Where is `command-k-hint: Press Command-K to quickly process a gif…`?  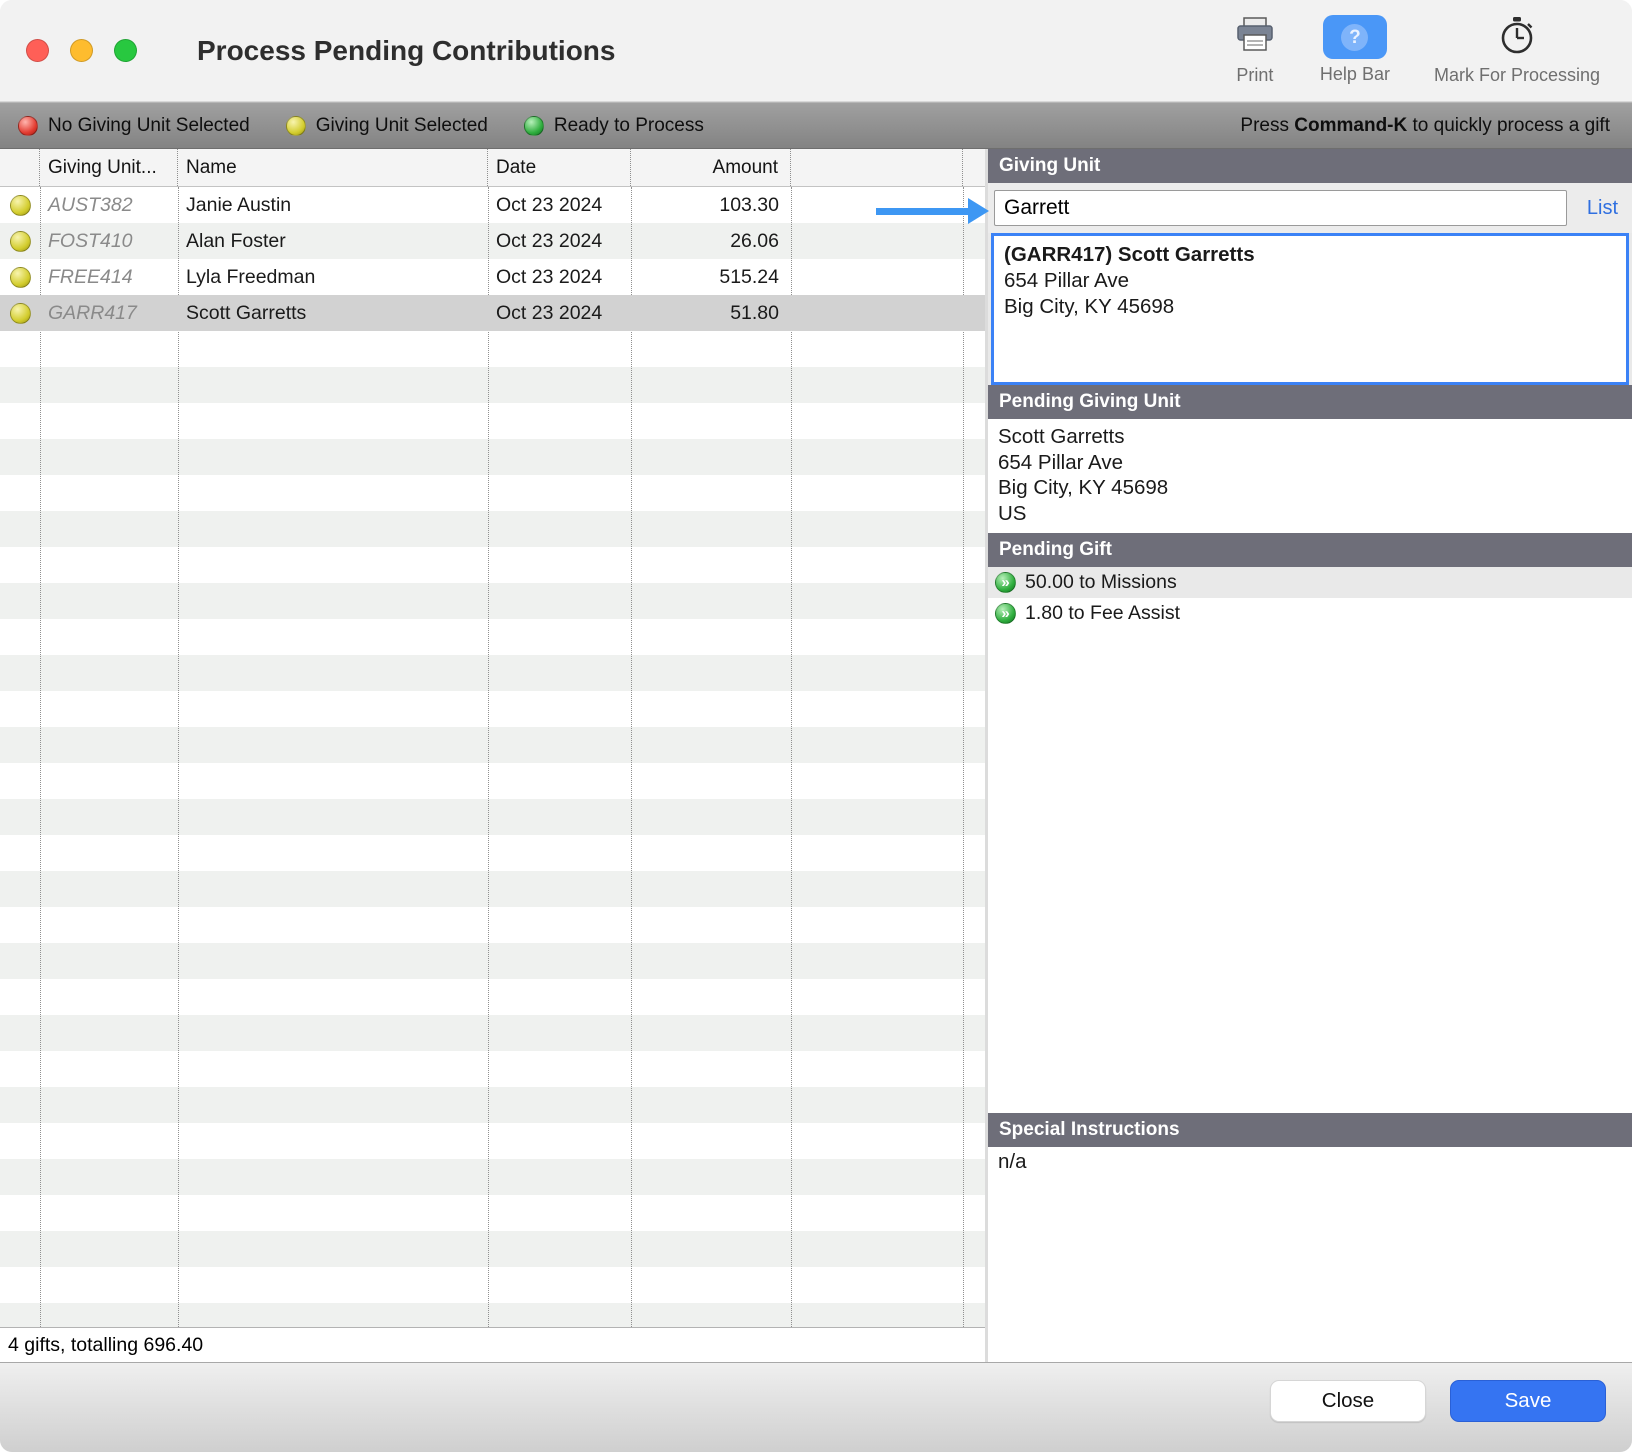 command-k-hint: Press Command-K to quickly process a gif… is located at coordinates (1425, 125).